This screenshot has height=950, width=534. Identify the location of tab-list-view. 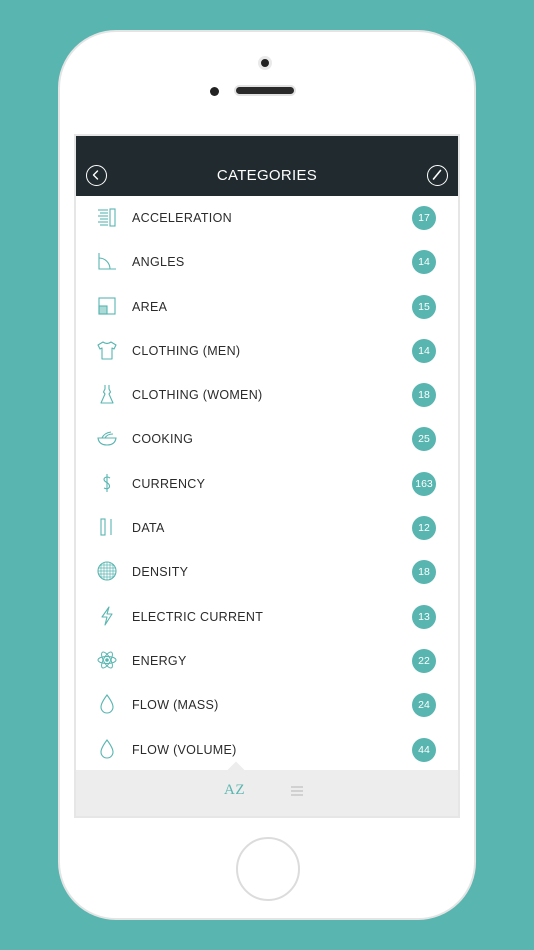
(297, 791).